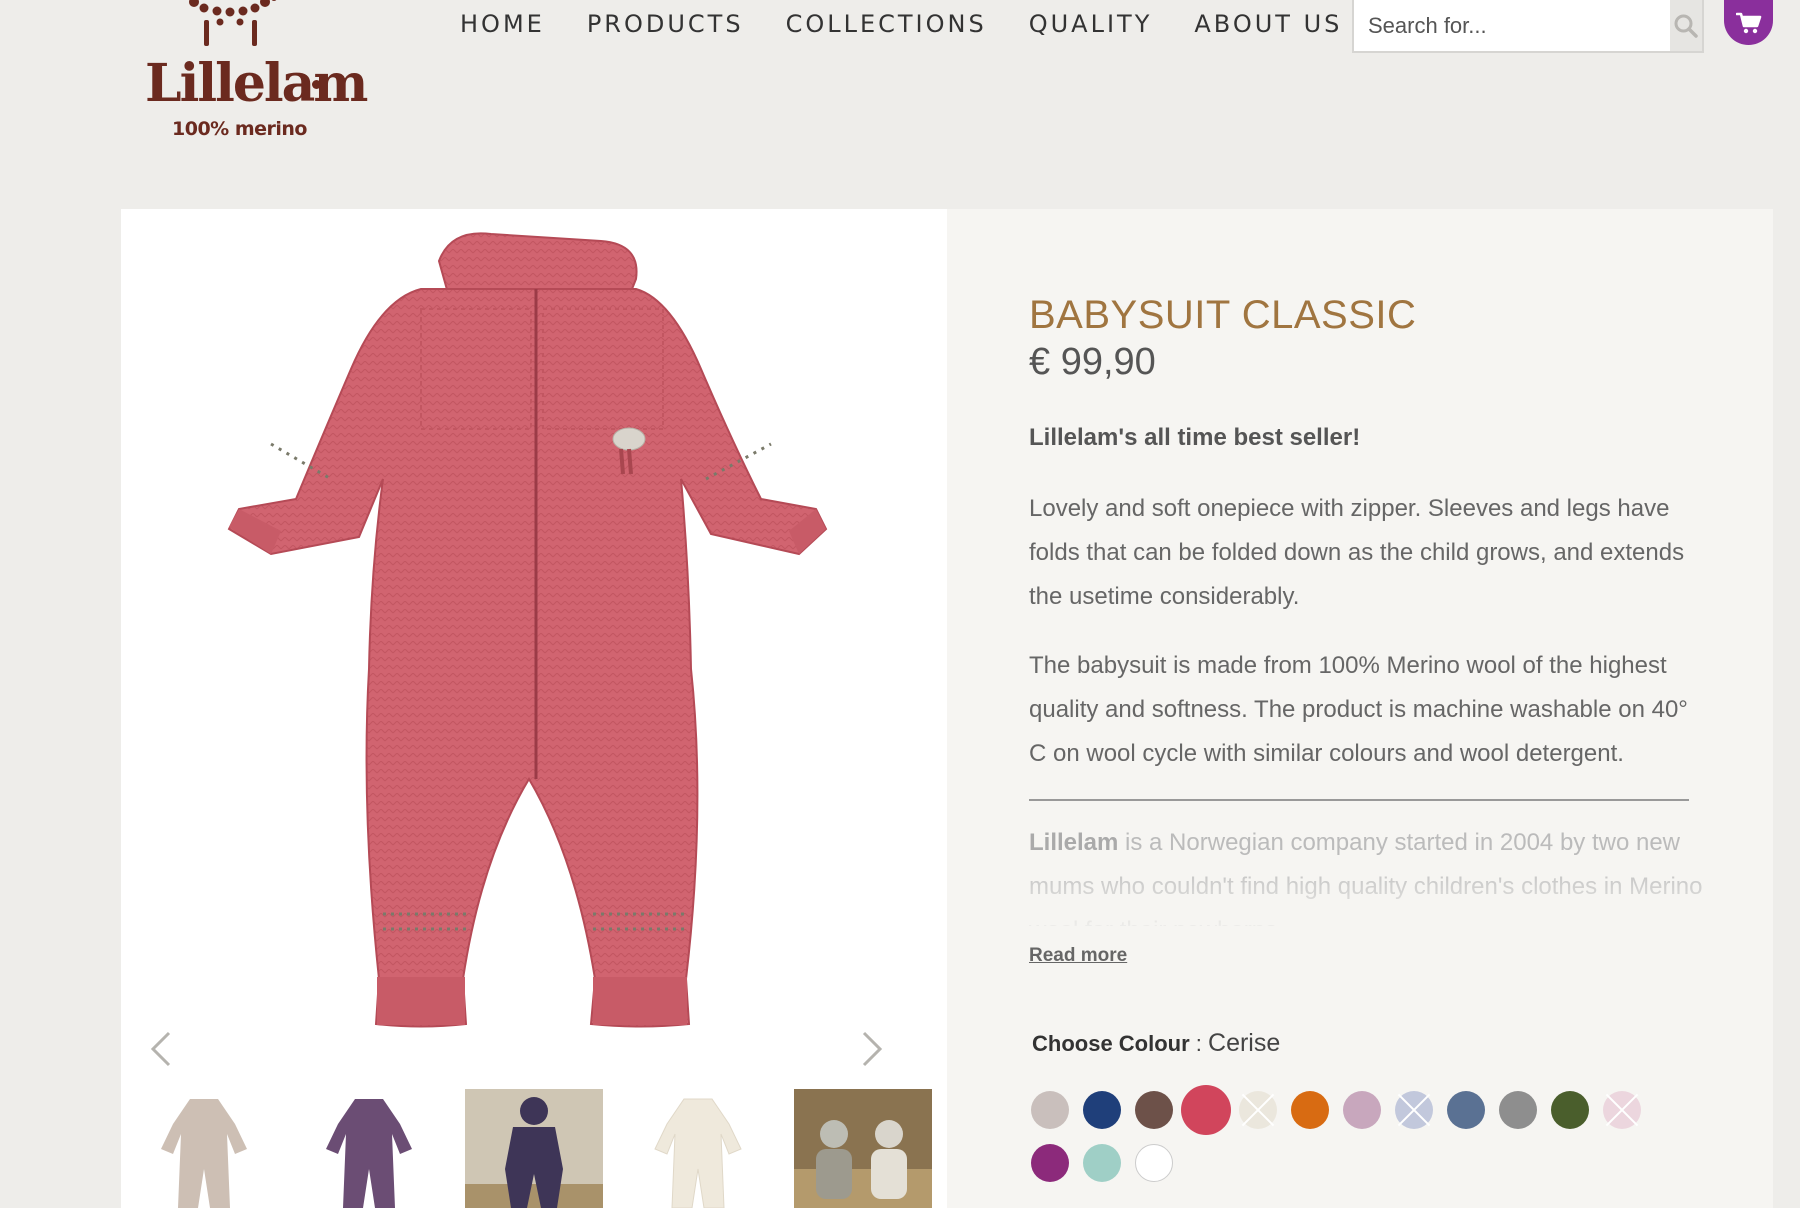  What do you see at coordinates (239, 129) in the screenshot?
I see `logo-tagline: 100% merino` at bounding box center [239, 129].